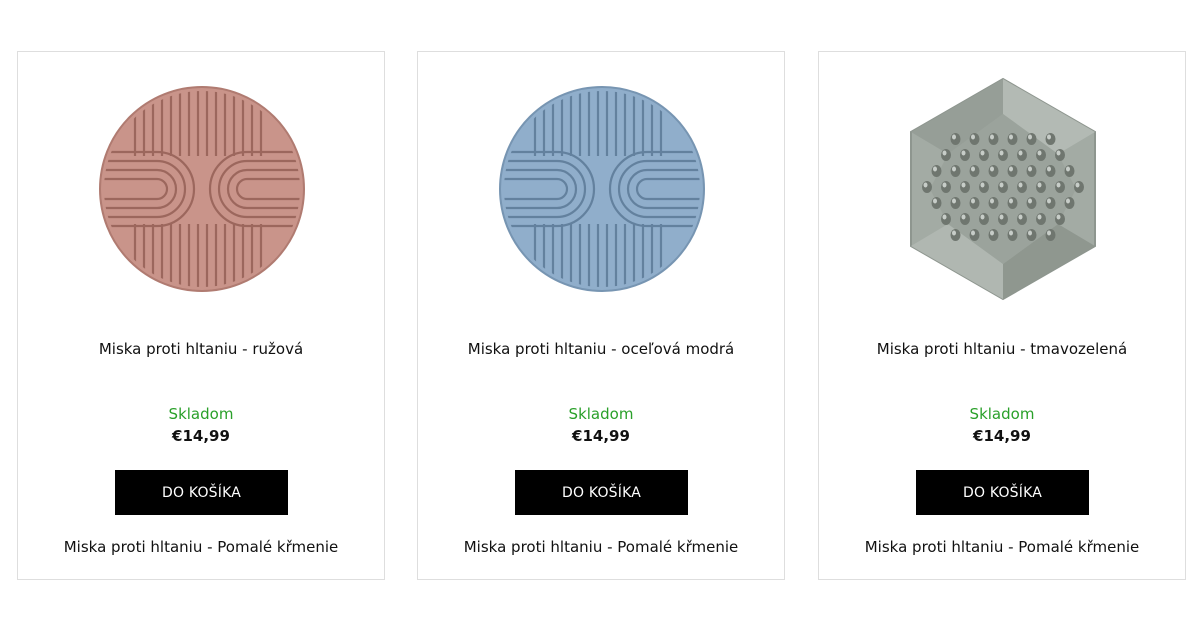 The width and height of the screenshot is (1200, 630). What do you see at coordinates (601, 349) in the screenshot?
I see `product-title: Miska proti hltaniu - oceľová modrá` at bounding box center [601, 349].